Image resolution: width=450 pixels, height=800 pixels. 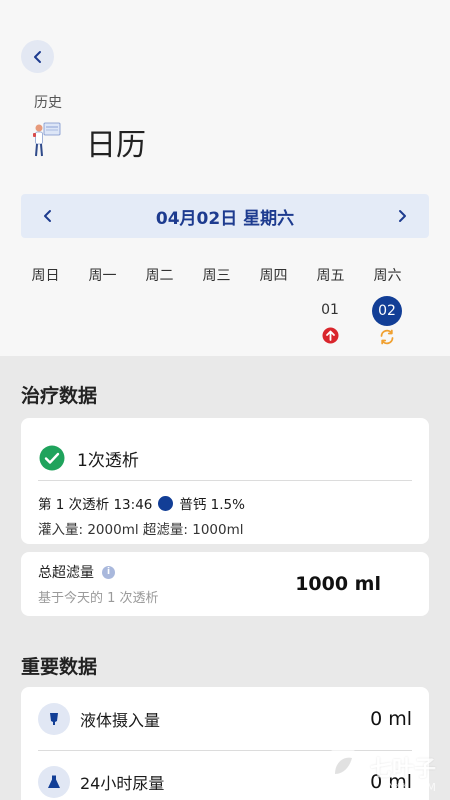 What do you see at coordinates (52, 458) in the screenshot?
I see `check-circle-icon` at bounding box center [52, 458].